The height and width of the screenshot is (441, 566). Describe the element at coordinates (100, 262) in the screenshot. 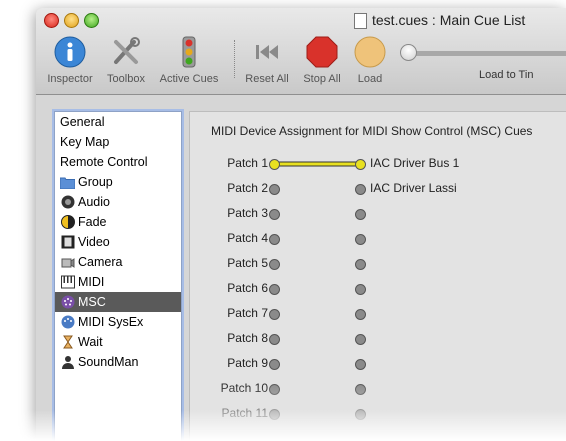

I see `sidebar-item-label: Camera` at that location.